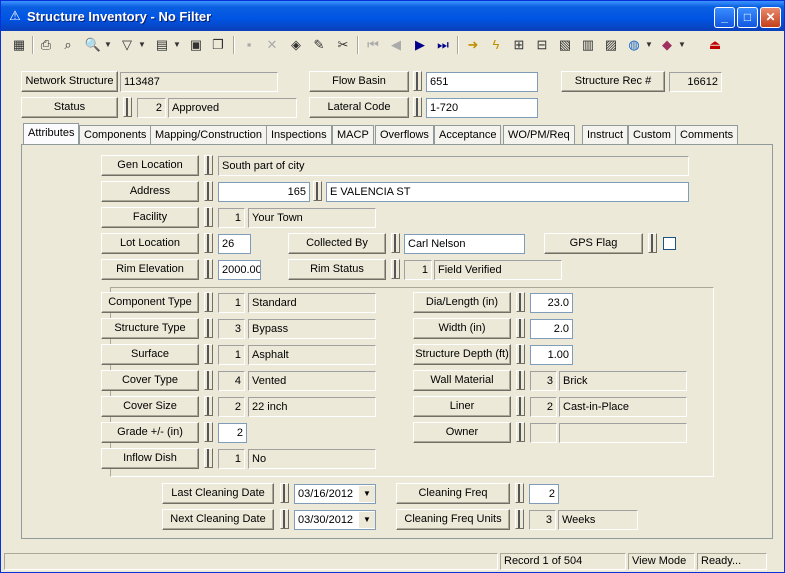 Image resolution: width=785 pixels, height=573 pixels. What do you see at coordinates (208, 406) in the screenshot?
I see `cover-size-grip` at bounding box center [208, 406].